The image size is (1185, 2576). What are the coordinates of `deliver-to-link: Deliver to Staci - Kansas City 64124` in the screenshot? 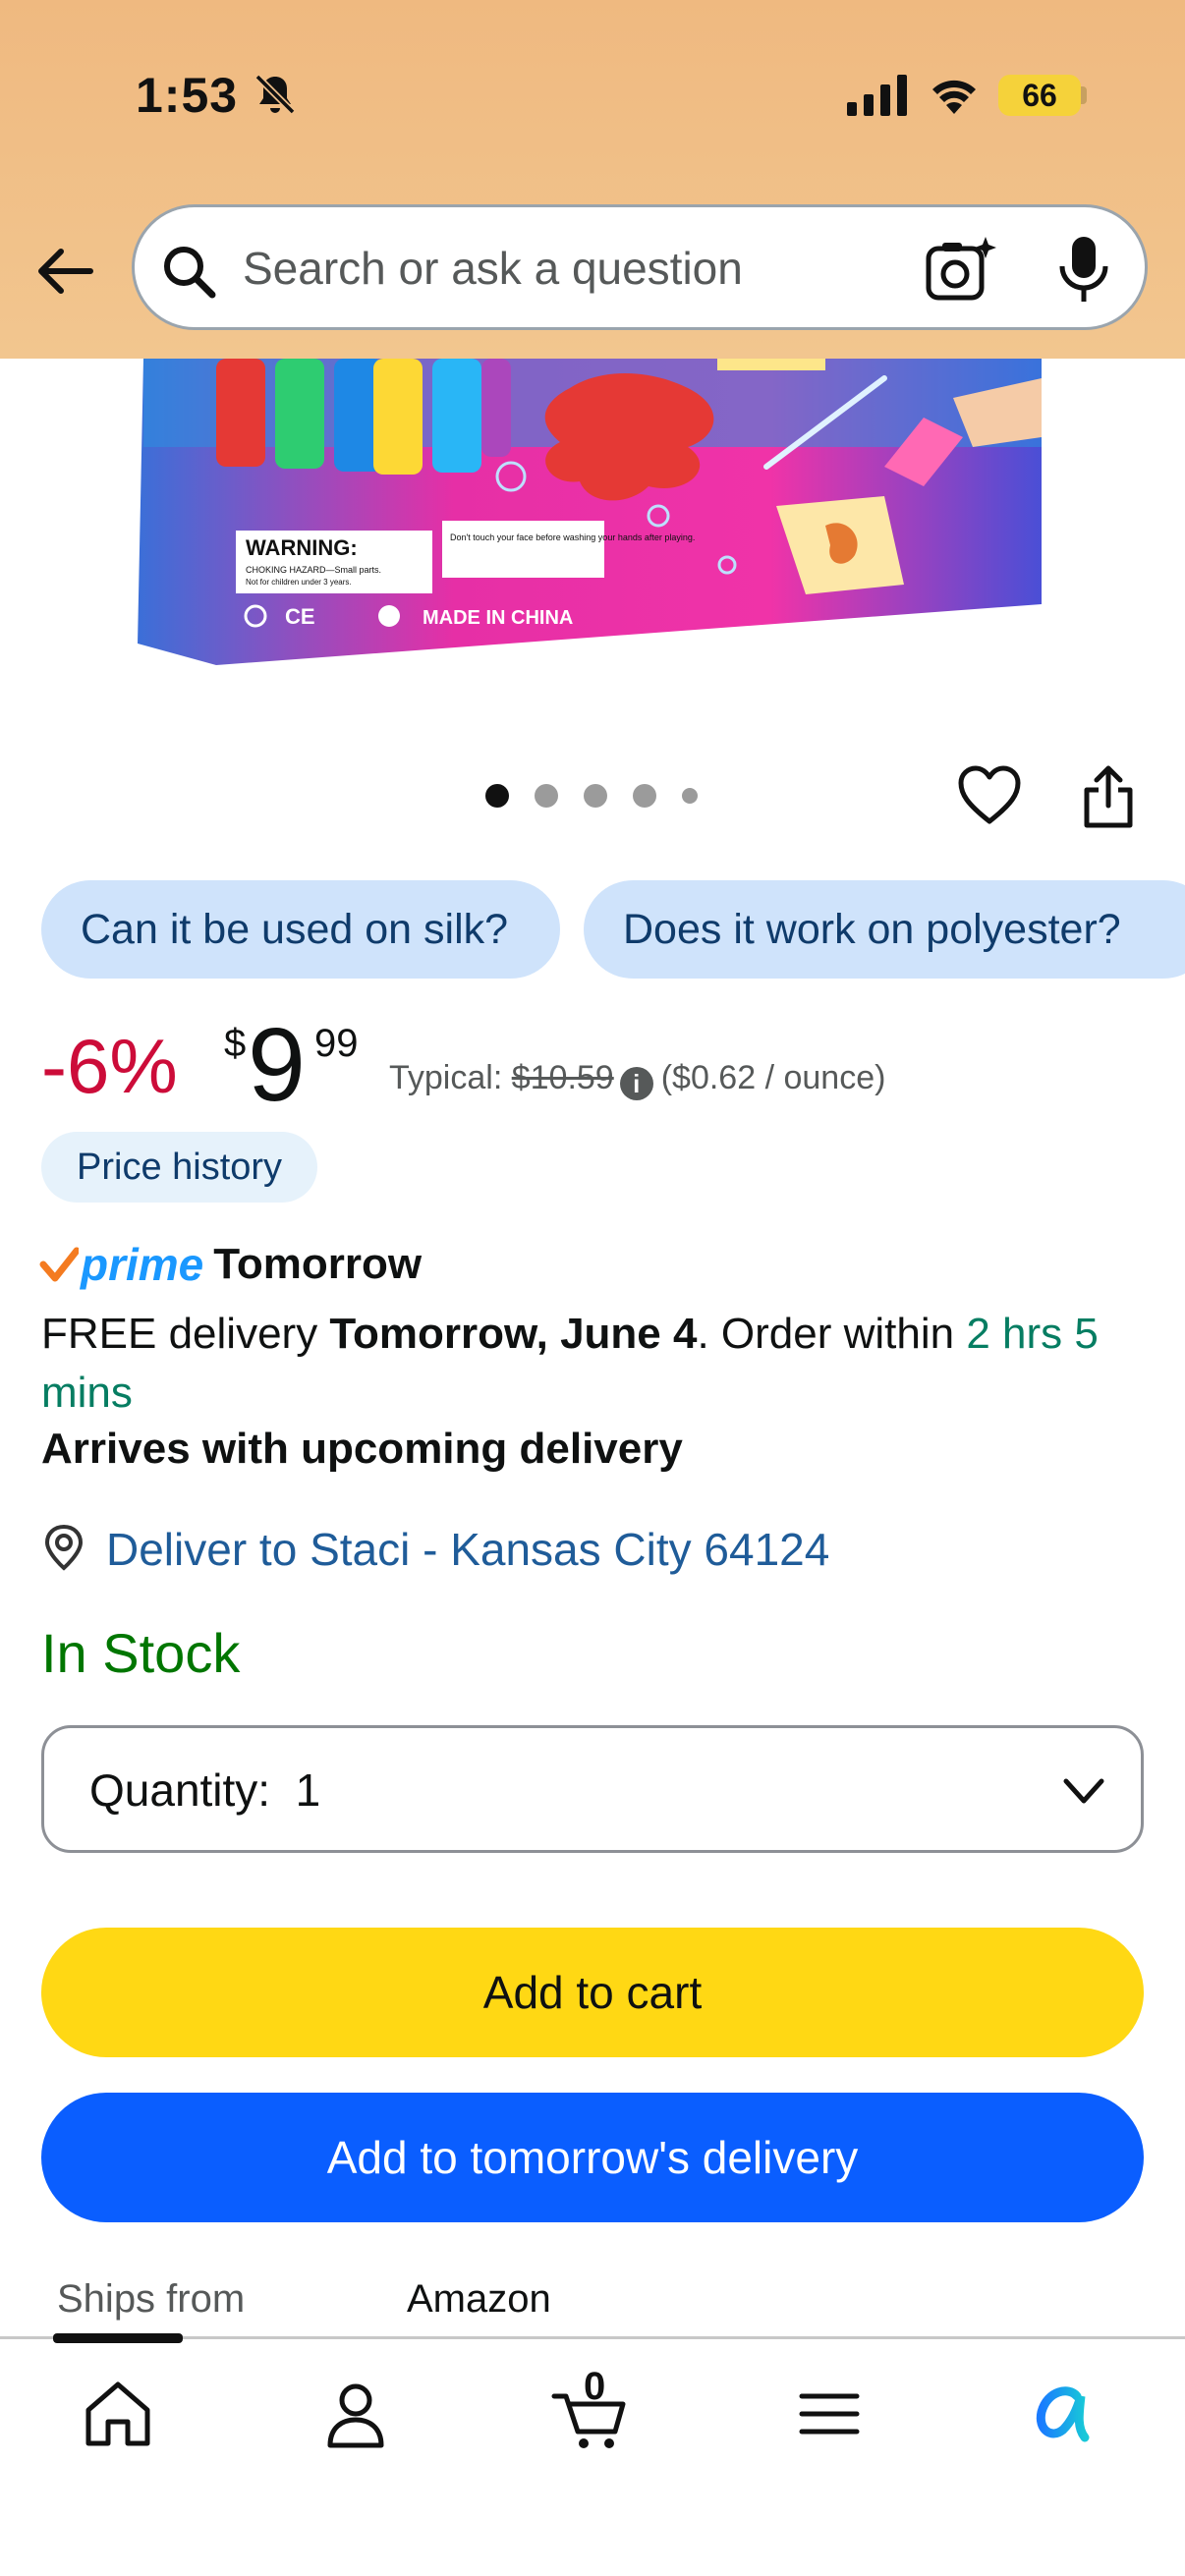 It's located at (468, 1549).